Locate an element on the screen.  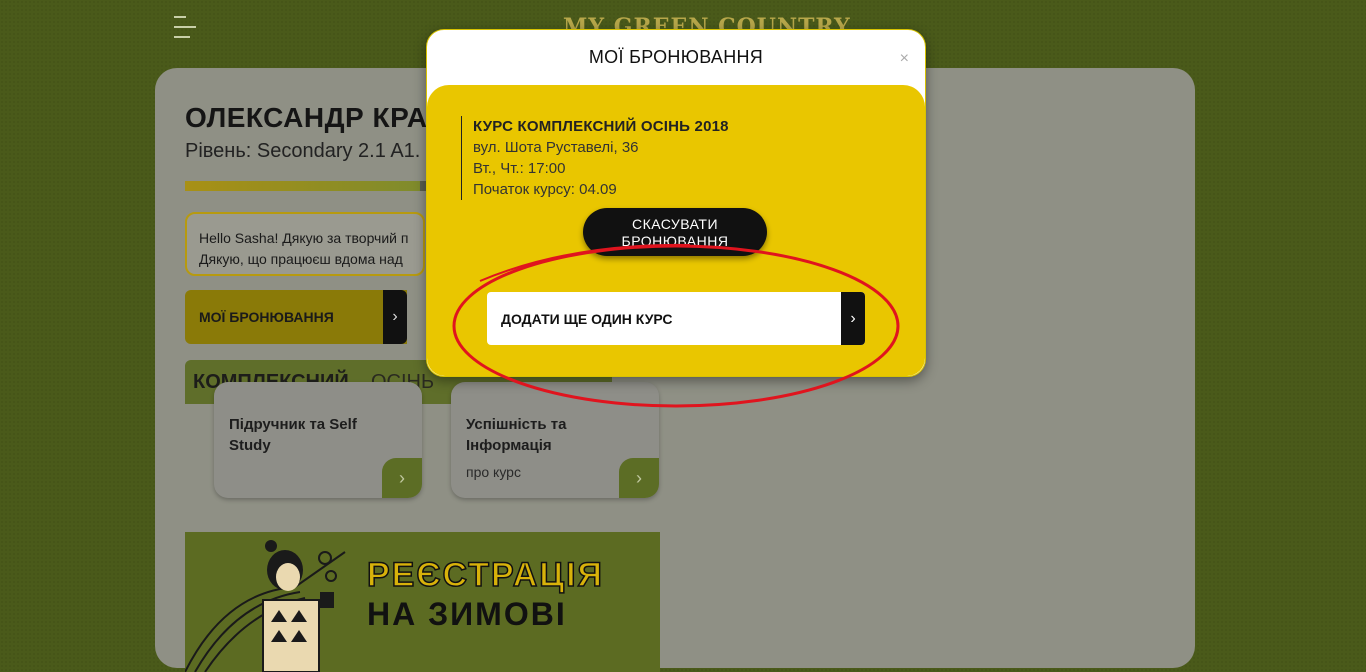
booking-schedule: Вт., Чт.: 17:00 is located at coordinates (519, 168).